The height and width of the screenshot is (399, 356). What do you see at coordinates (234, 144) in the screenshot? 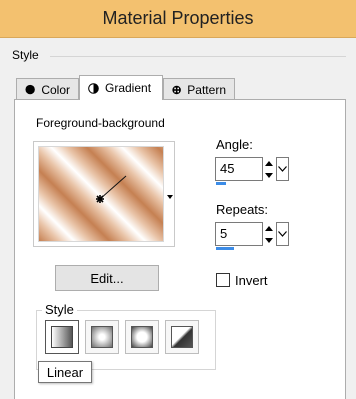
I see `angle-label: Angle:` at bounding box center [234, 144].